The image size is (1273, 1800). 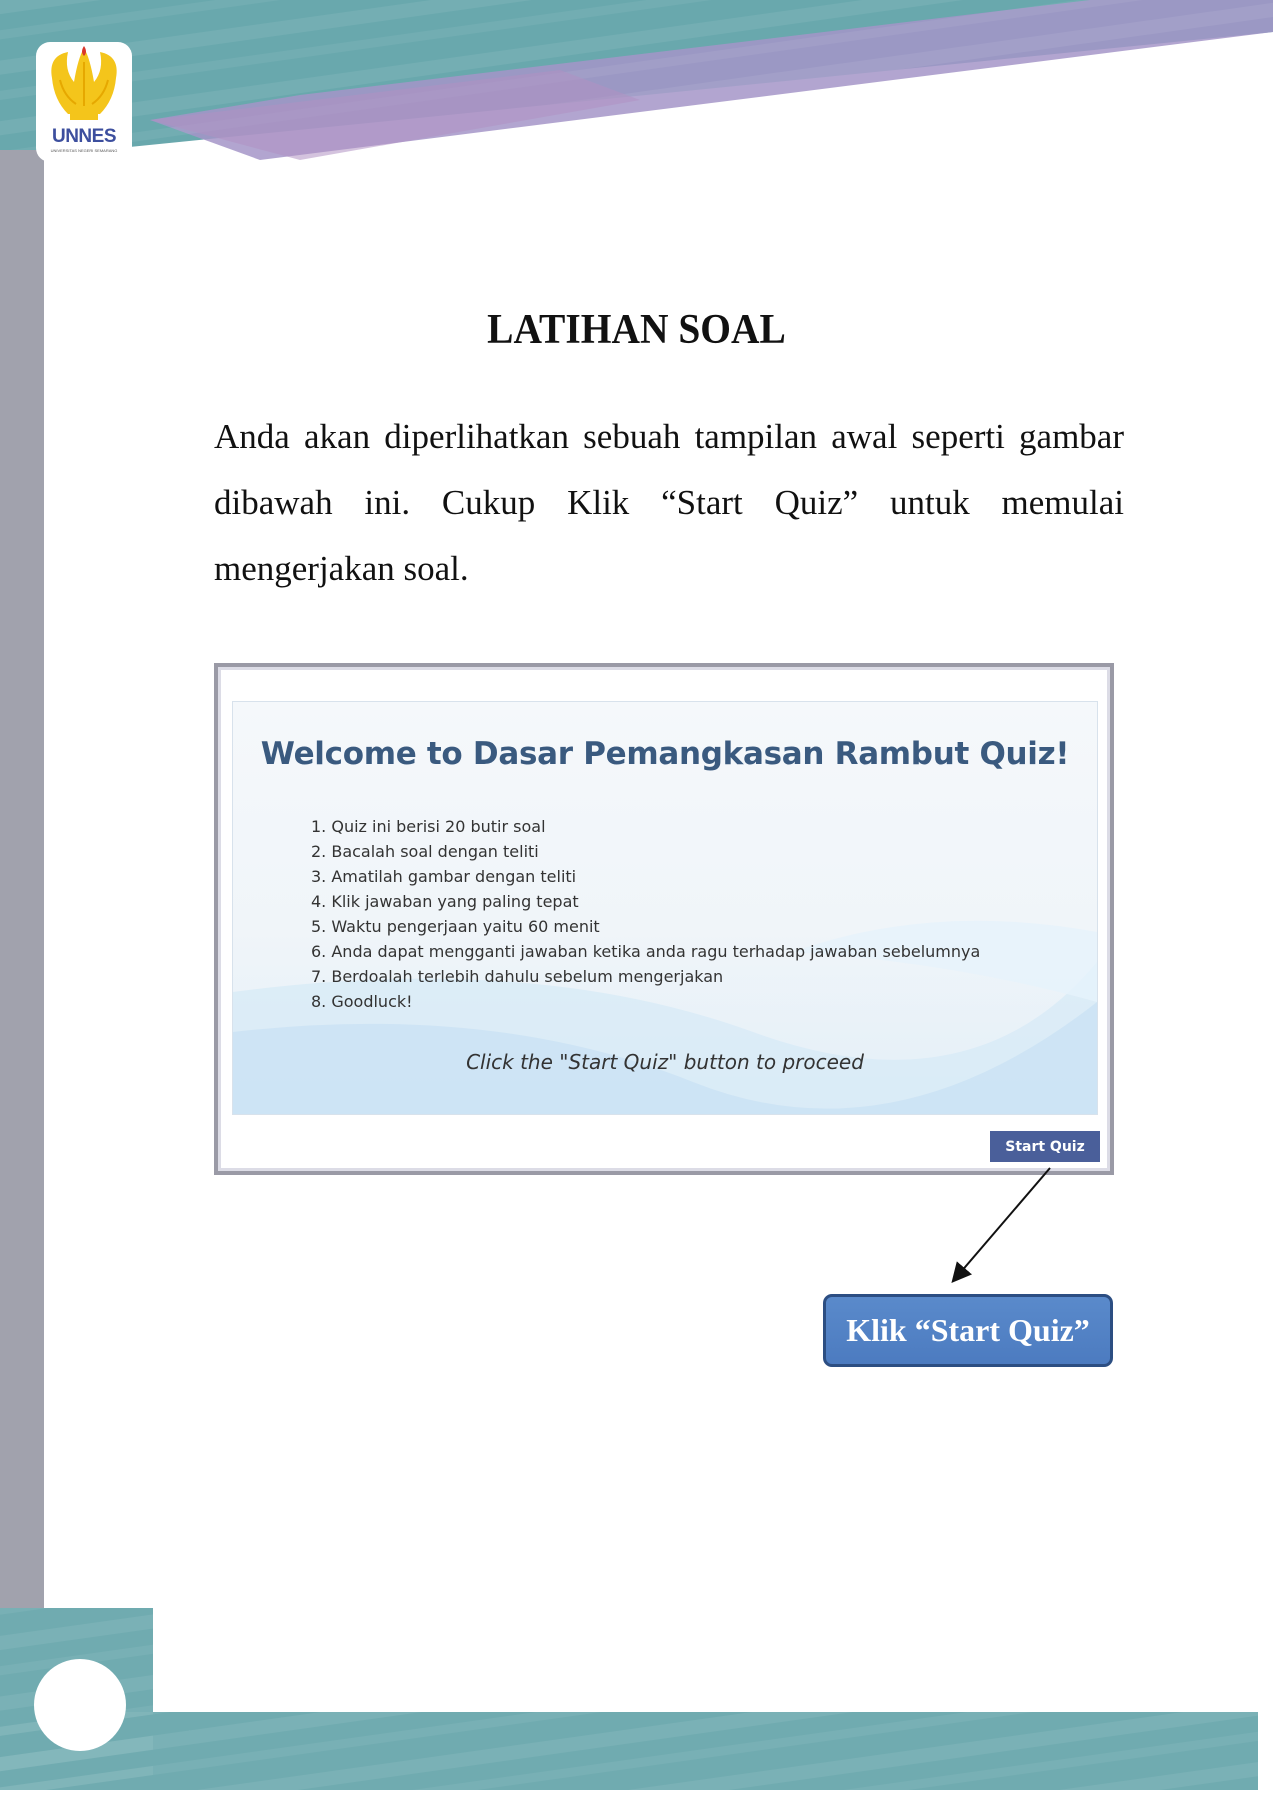 I want to click on pointer-arrow-icon, so click(x=1001, y=1225).